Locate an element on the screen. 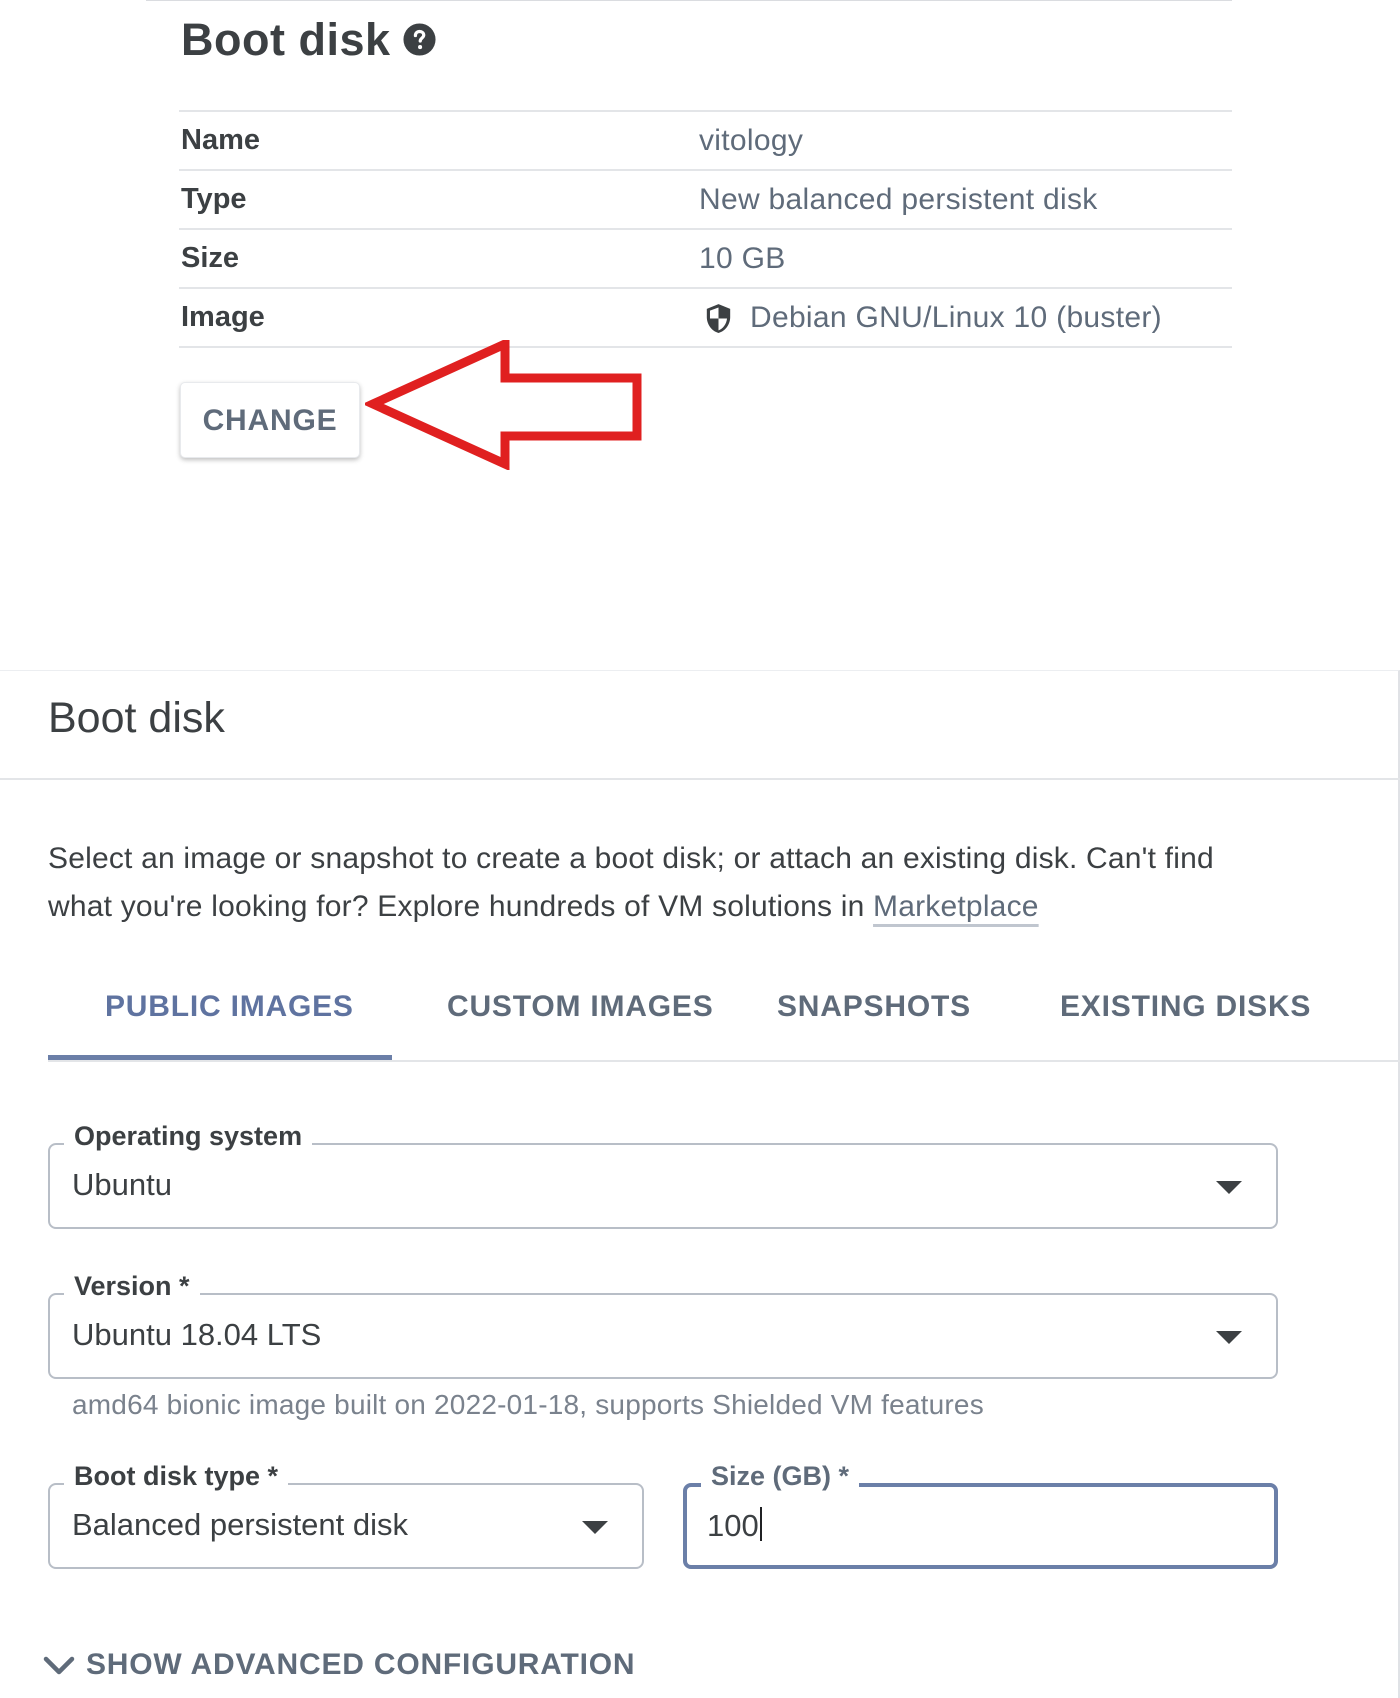 Image resolution: width=1400 pixels, height=1698 pixels. operating-system-value: Ubuntu is located at coordinates (122, 1184).